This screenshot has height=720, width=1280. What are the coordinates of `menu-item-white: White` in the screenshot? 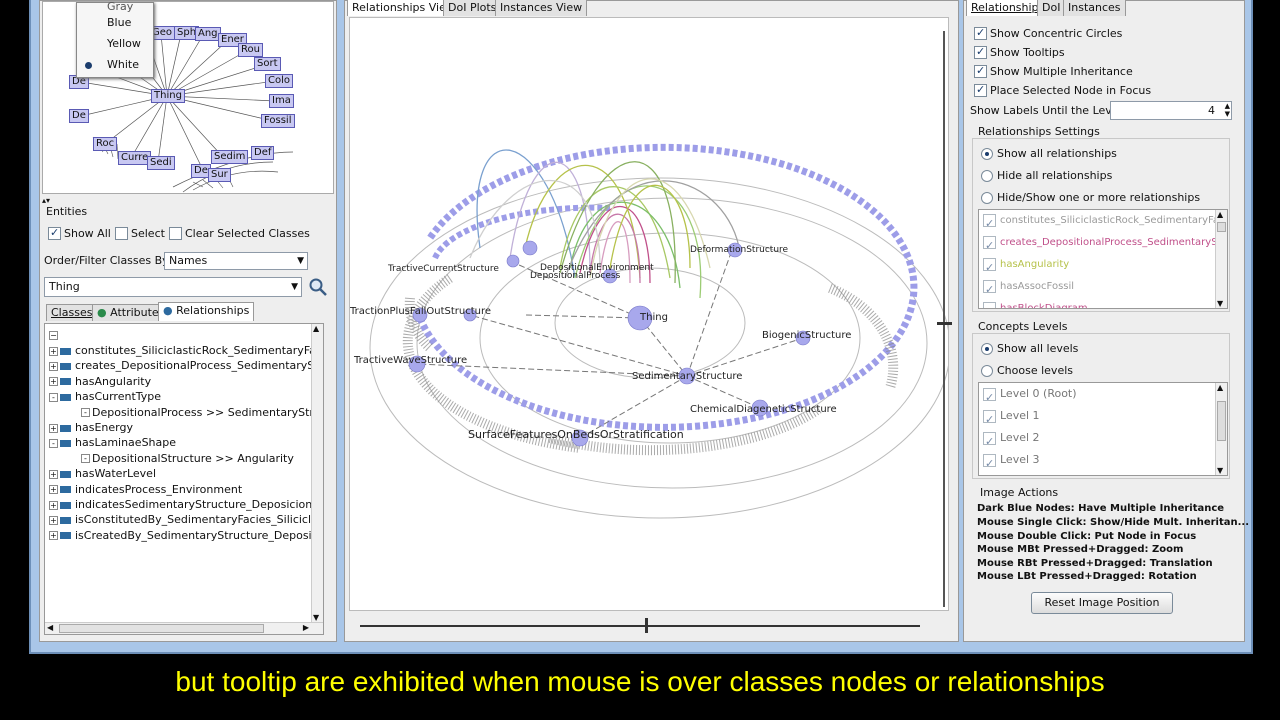 It's located at (115, 65).